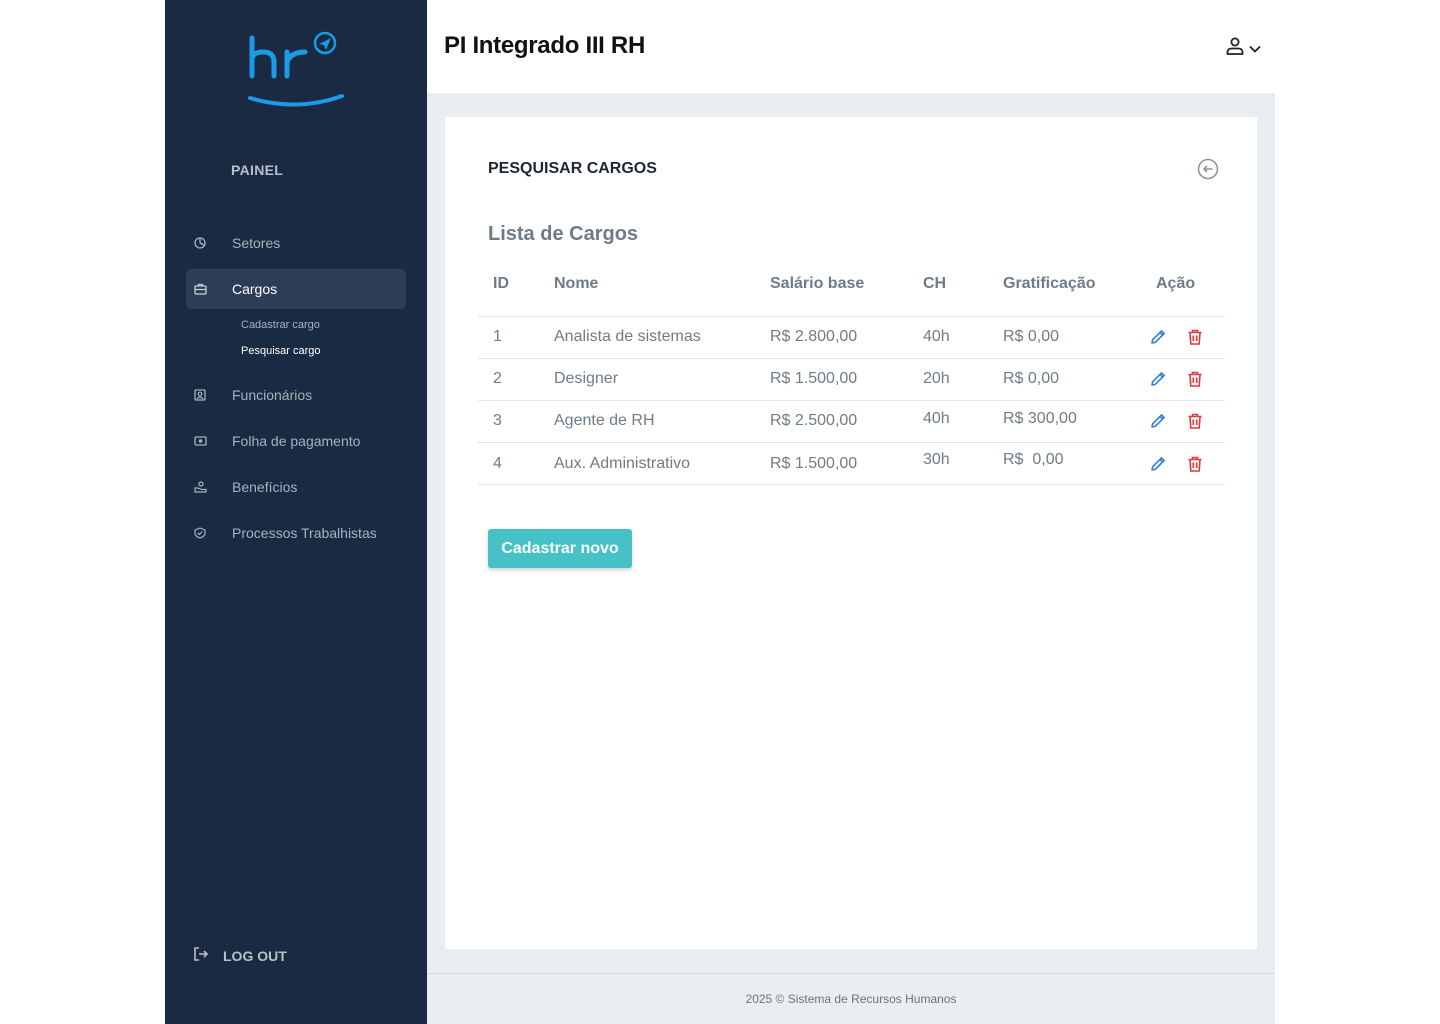  Describe the element at coordinates (265, 487) in the screenshot. I see `sidebar-item-label: Benefícios` at that location.